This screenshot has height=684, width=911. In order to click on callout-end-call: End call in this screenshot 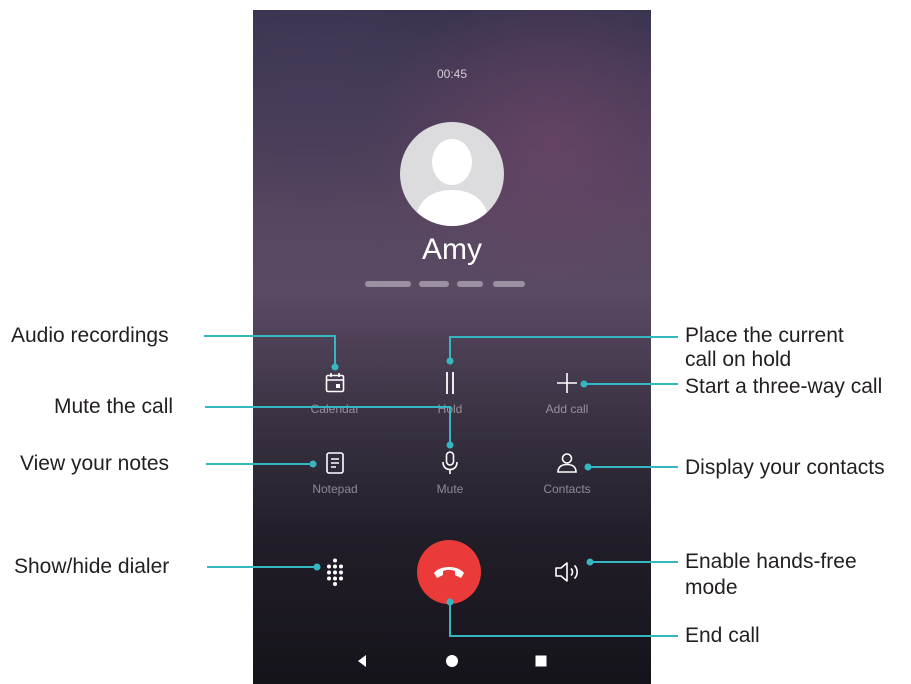, I will do `click(722, 635)`.